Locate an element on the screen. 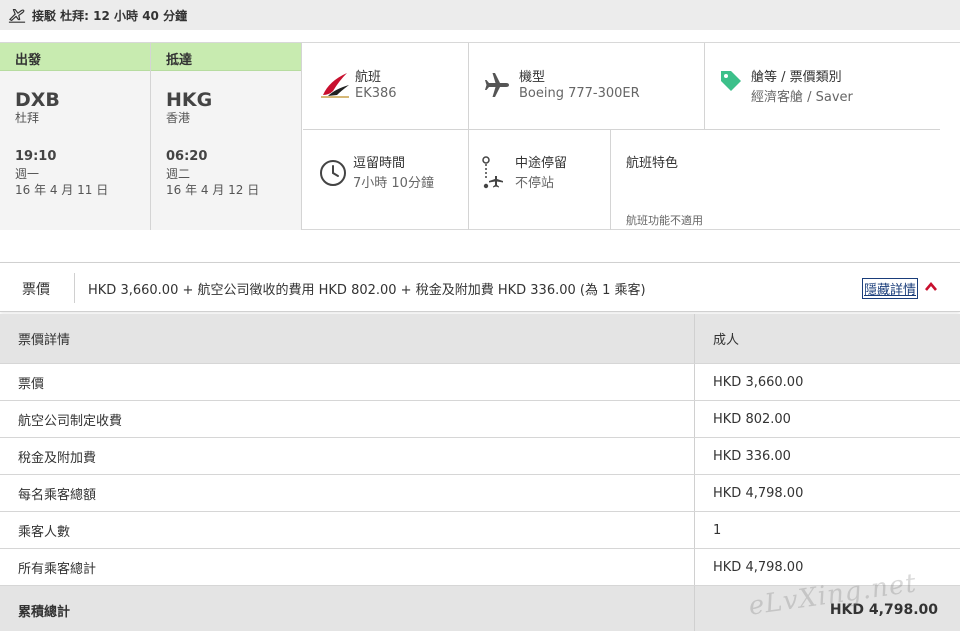 The image size is (960, 631). table-row: 稅金及附加費 HKD 336.00 is located at coordinates (480, 456).